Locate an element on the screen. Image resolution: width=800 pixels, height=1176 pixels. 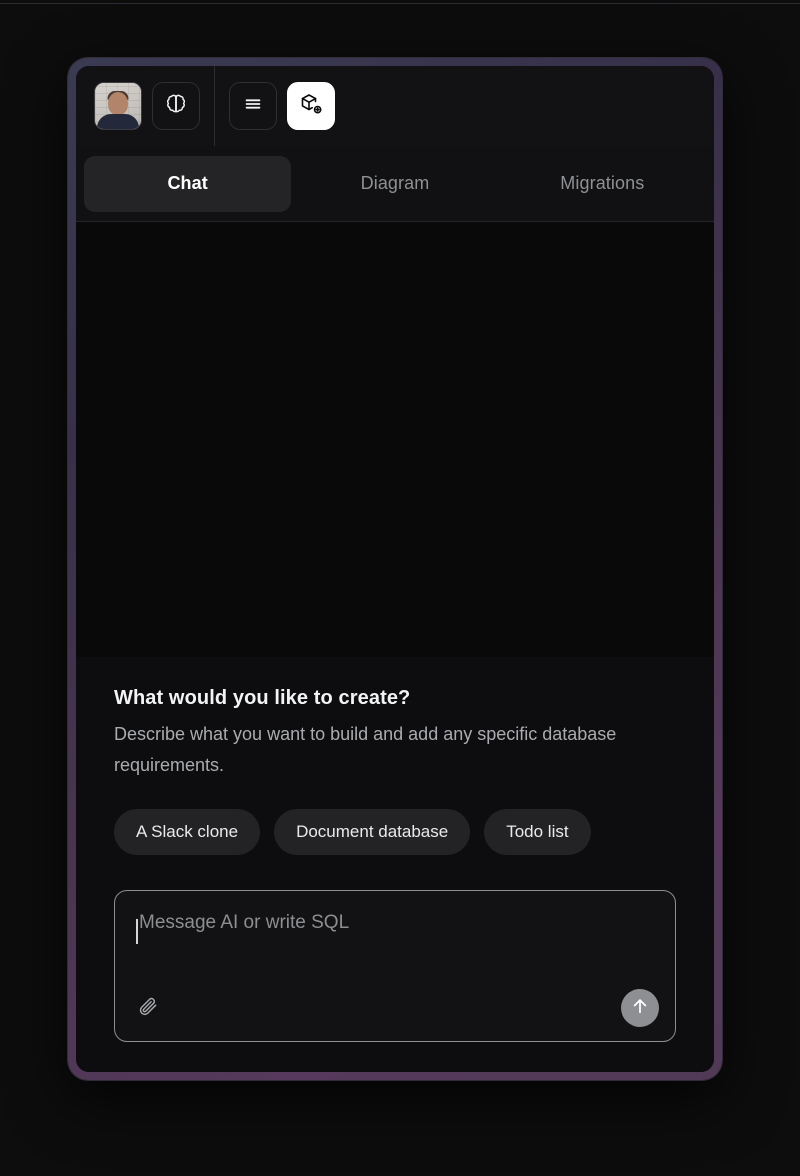
attach-button is located at coordinates (148, 1008).